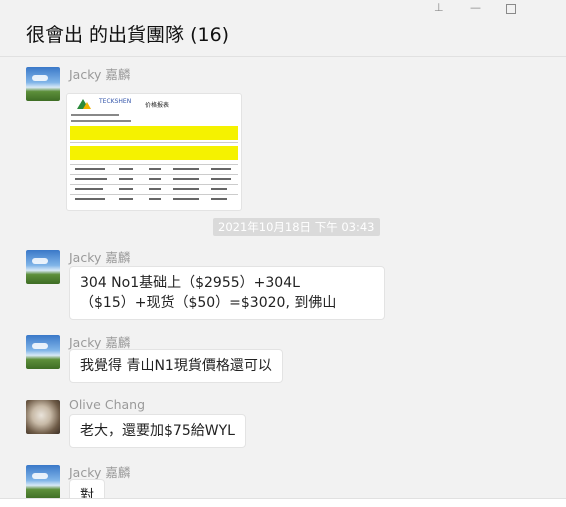 The width and height of the screenshot is (566, 507). I want to click on sender-name: Olive Chang, so click(107, 404).